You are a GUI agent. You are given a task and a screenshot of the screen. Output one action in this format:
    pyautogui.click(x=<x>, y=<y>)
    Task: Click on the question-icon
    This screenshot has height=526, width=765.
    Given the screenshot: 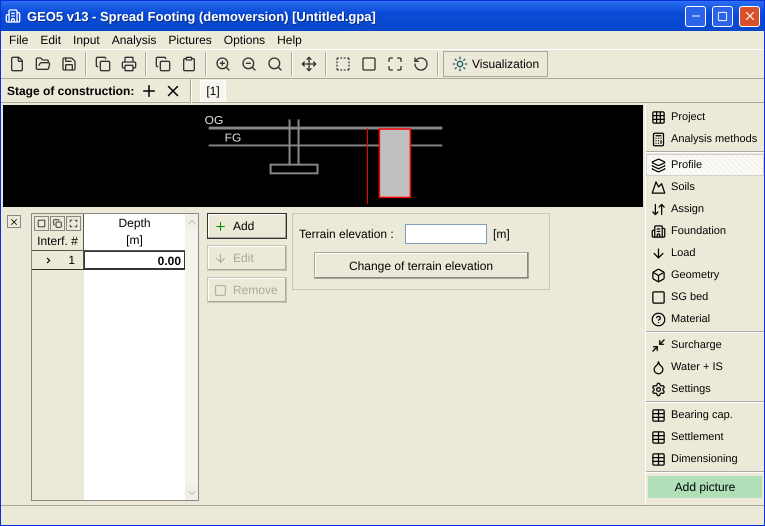 What is the action you would take?
    pyautogui.click(x=658, y=319)
    